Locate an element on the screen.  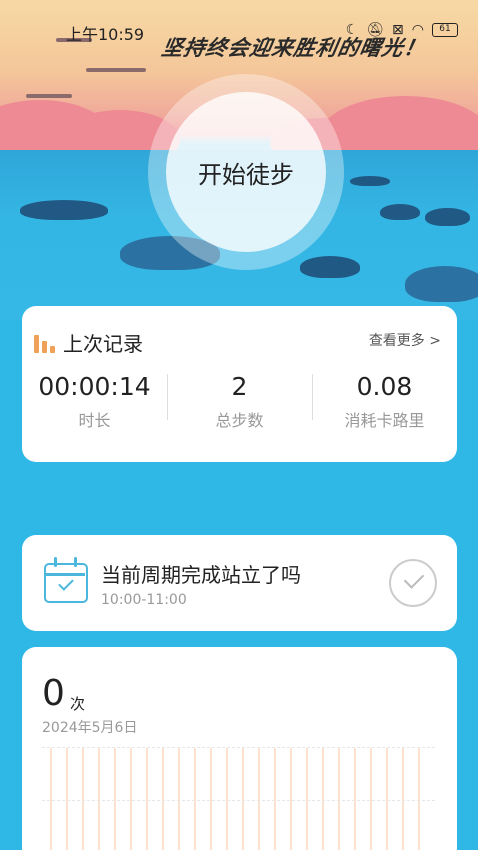
calendar-check-icon is located at coordinates (66, 580).